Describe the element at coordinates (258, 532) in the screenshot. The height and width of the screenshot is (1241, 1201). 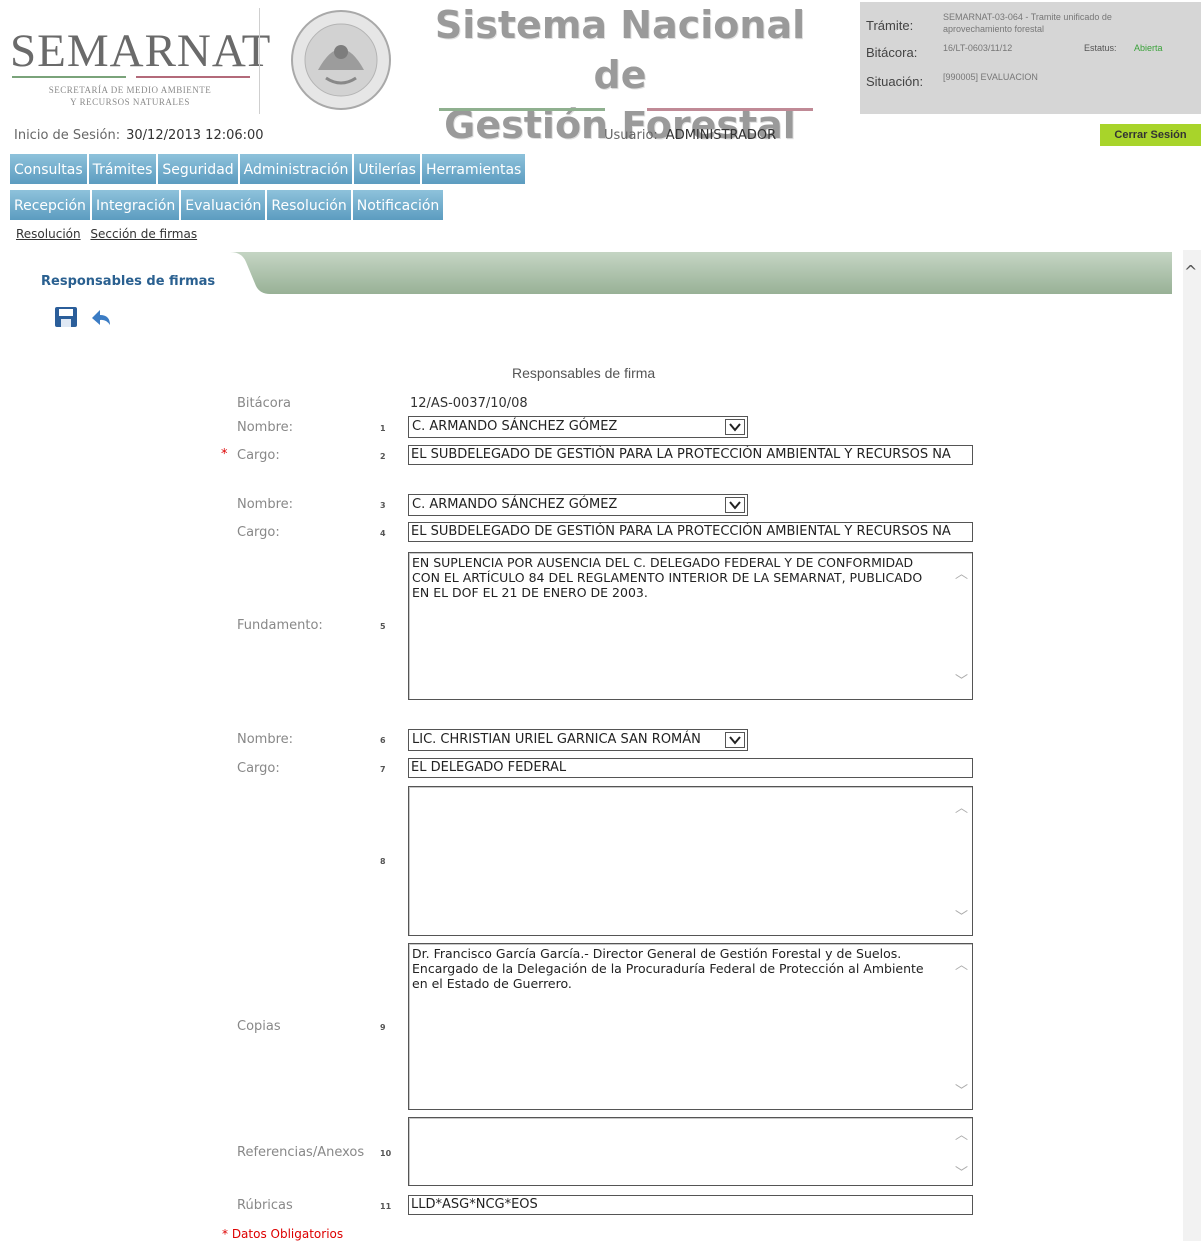
I see `cargo2-label: Cargo:` at that location.